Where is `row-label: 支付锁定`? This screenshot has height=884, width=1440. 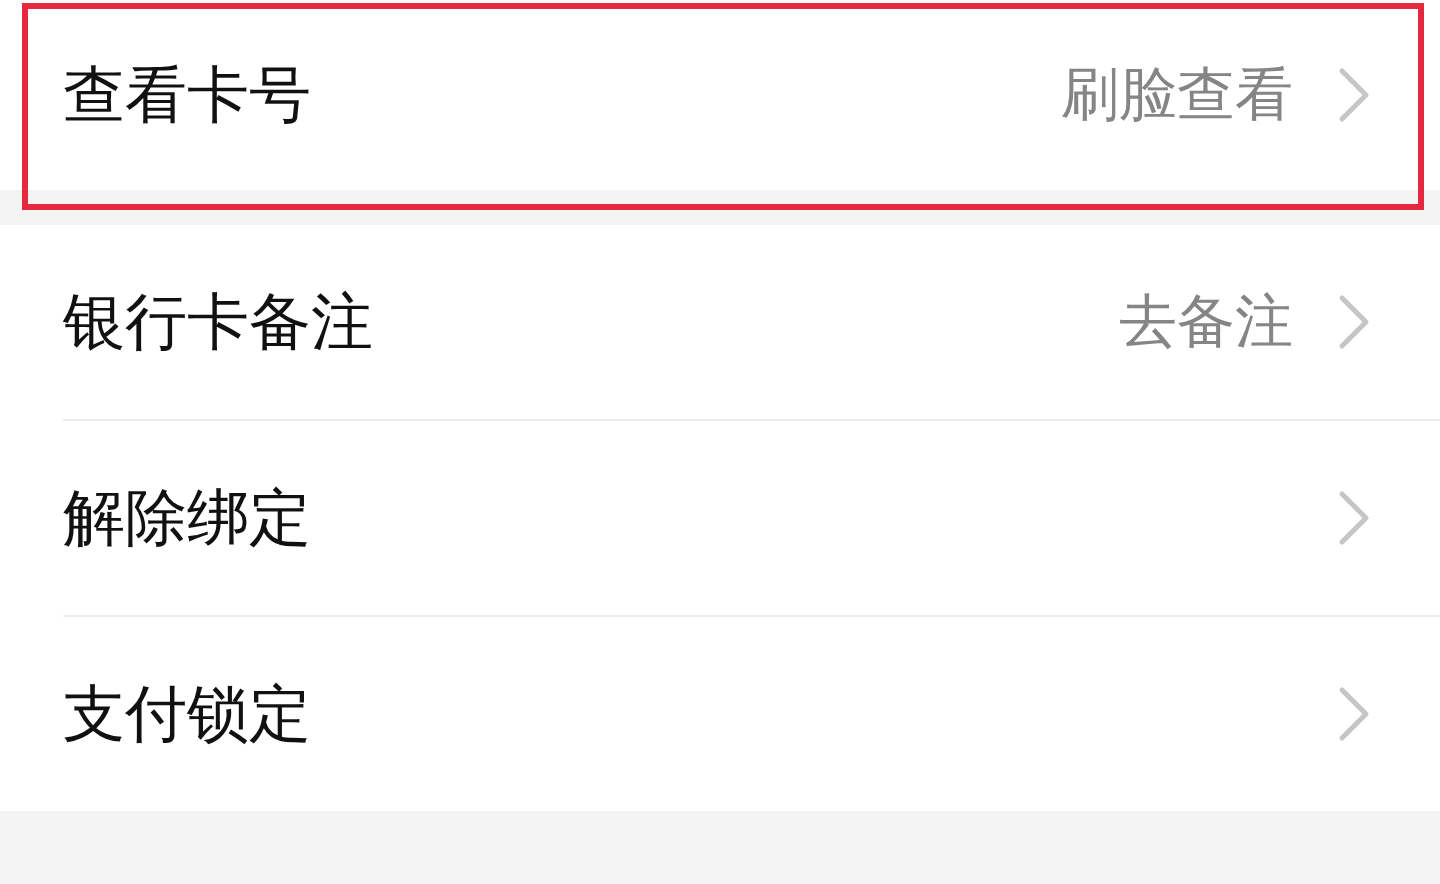 row-label: 支付锁定 is located at coordinates (187, 714).